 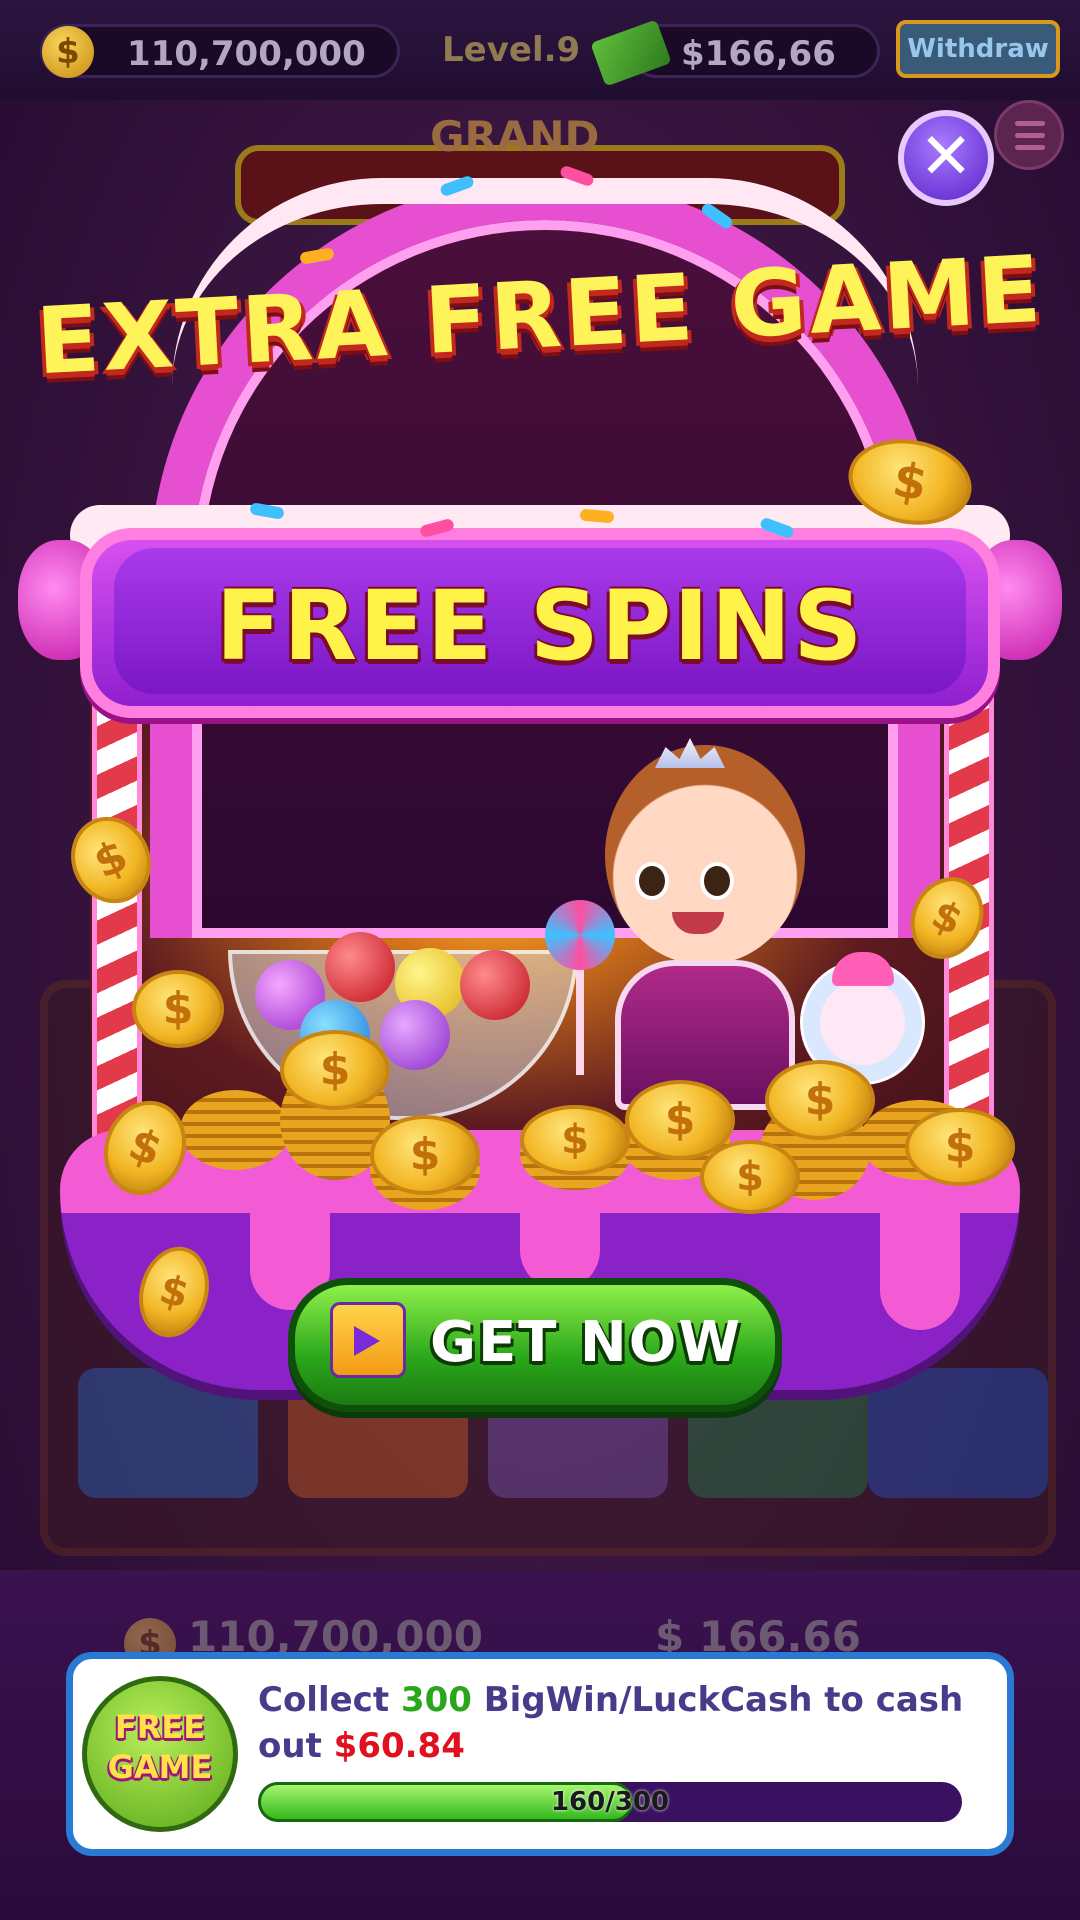 What do you see at coordinates (1030, 123) in the screenshot?
I see `menu-icon` at bounding box center [1030, 123].